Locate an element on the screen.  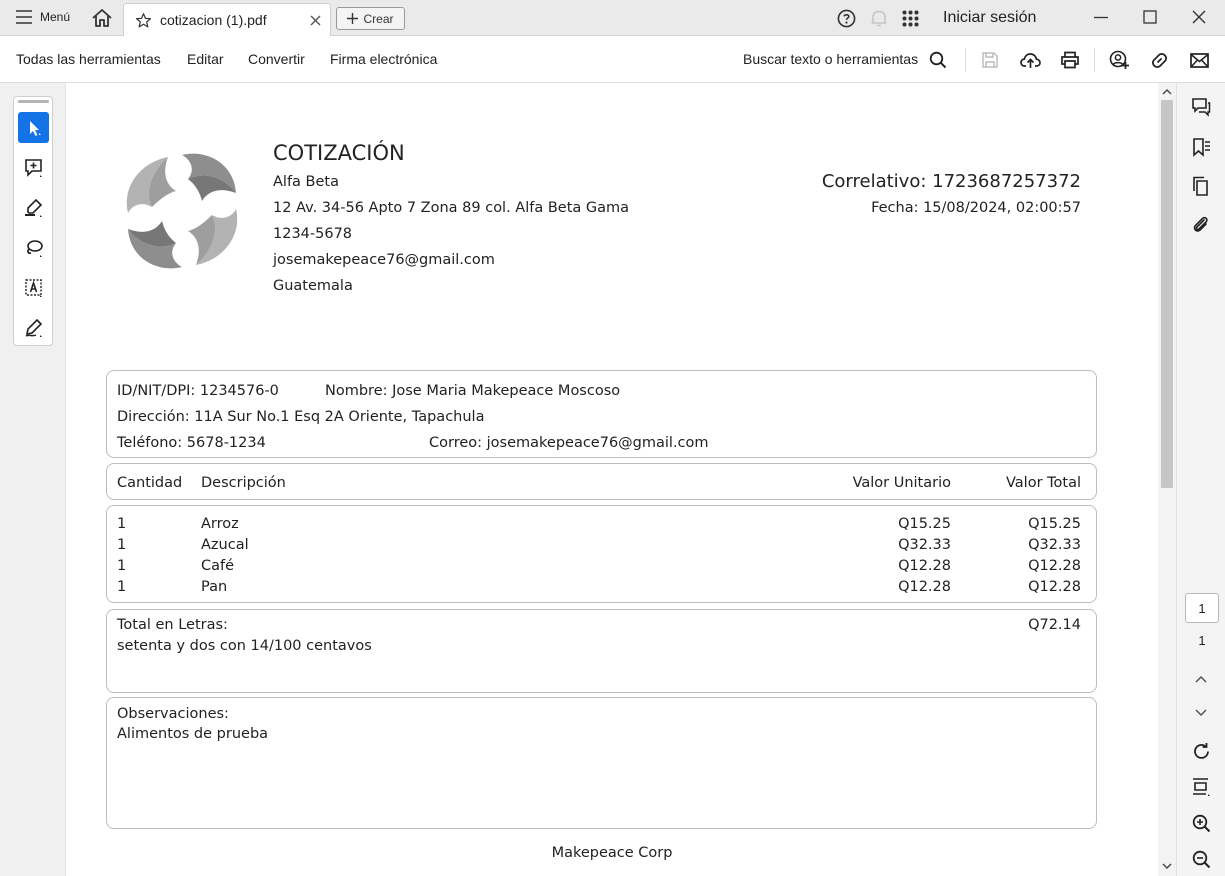
item-description: Café is located at coordinates (218, 566).